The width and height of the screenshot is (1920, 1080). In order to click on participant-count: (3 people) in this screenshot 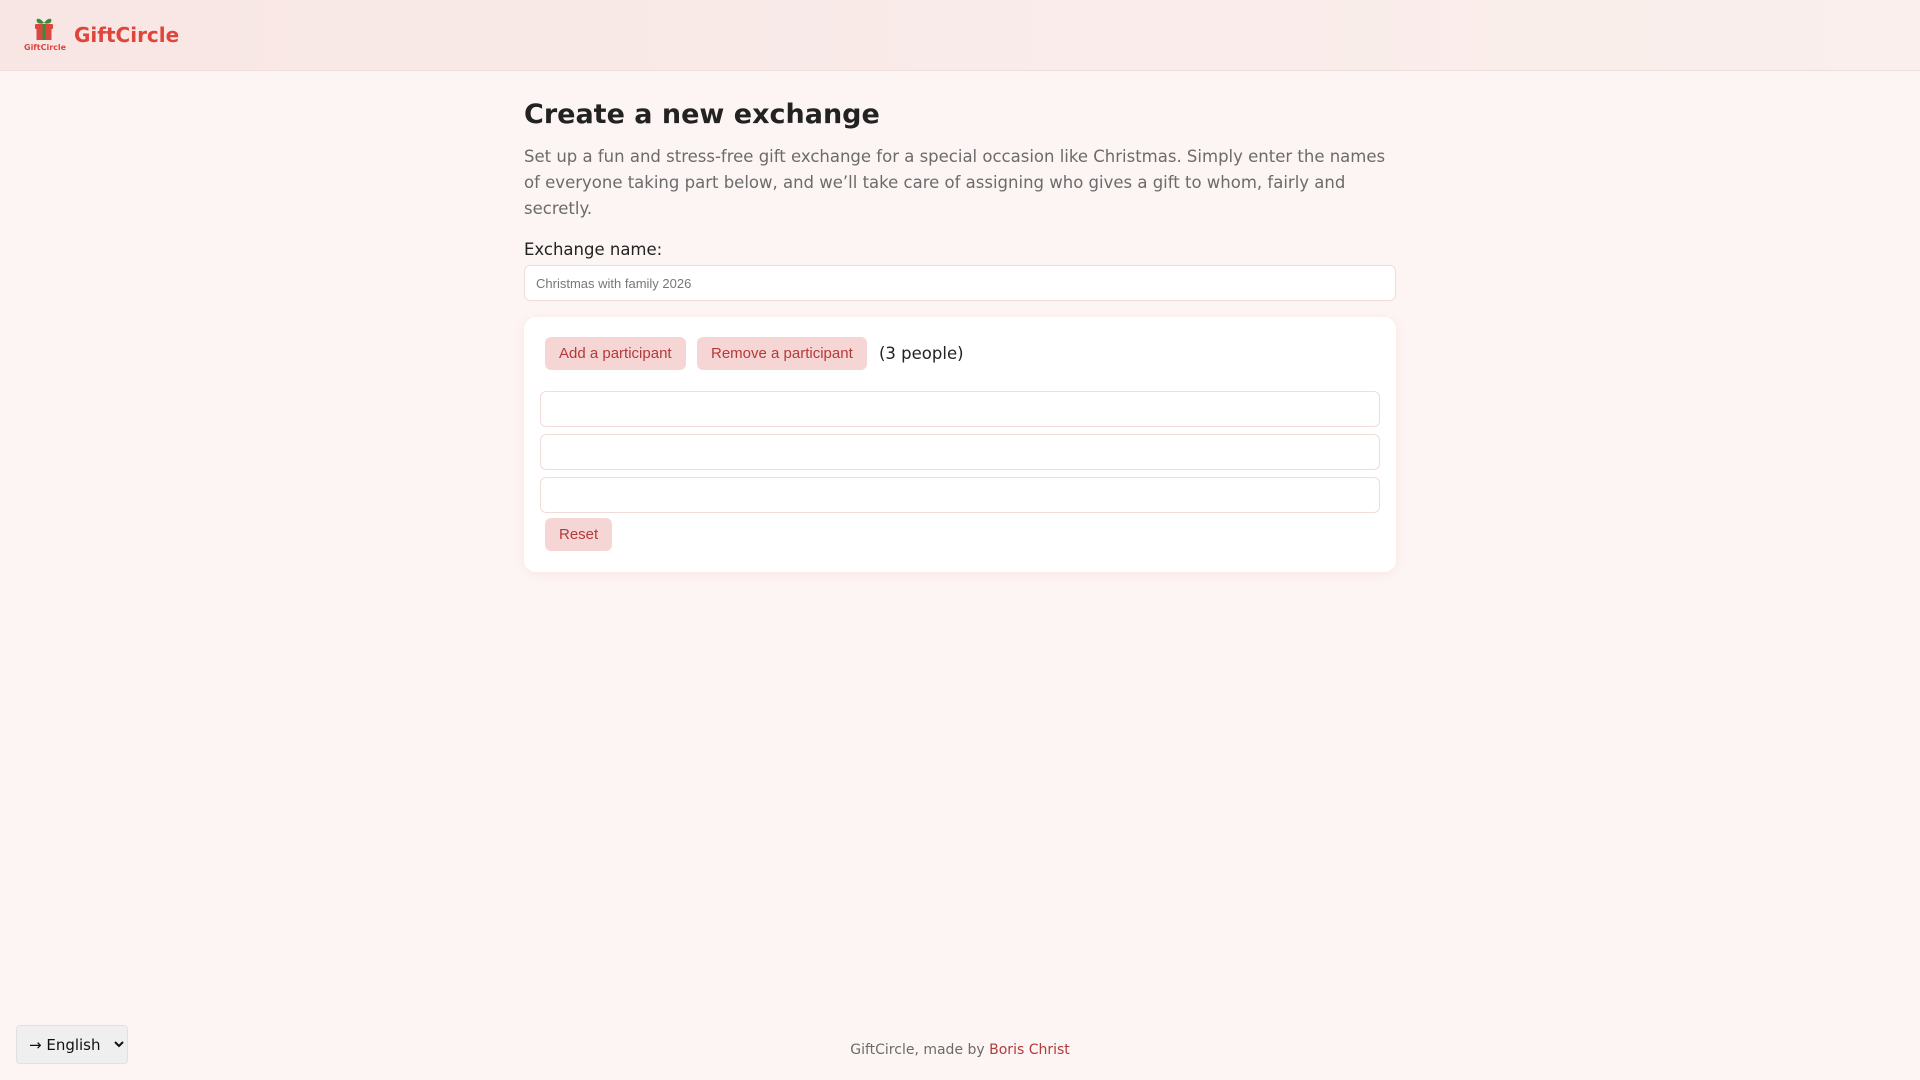, I will do `click(921, 353)`.